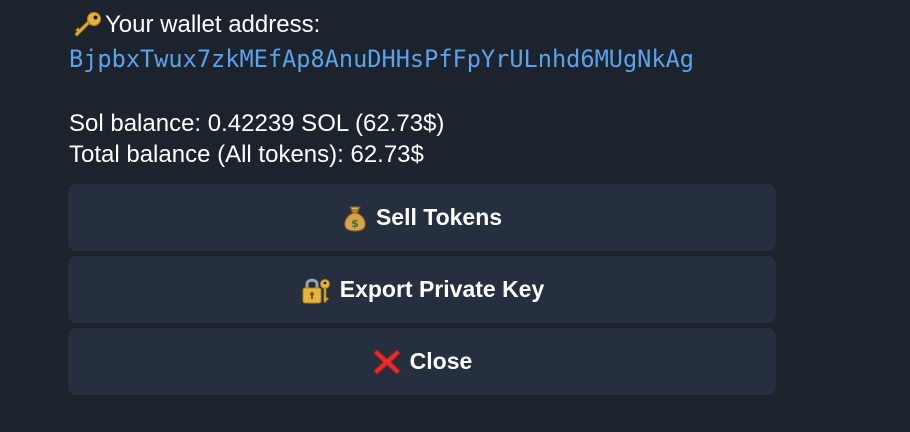  Describe the element at coordinates (441, 361) in the screenshot. I see `close-label: Close` at that location.